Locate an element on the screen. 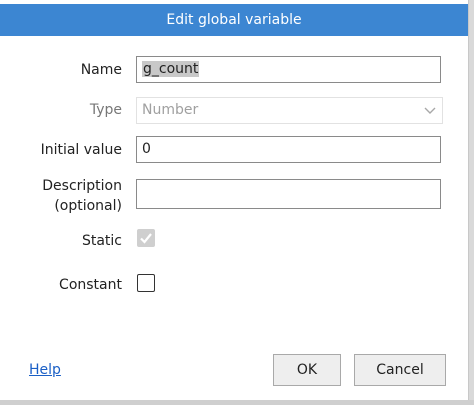 The image size is (474, 405). type-select-value: Number is located at coordinates (170, 110).